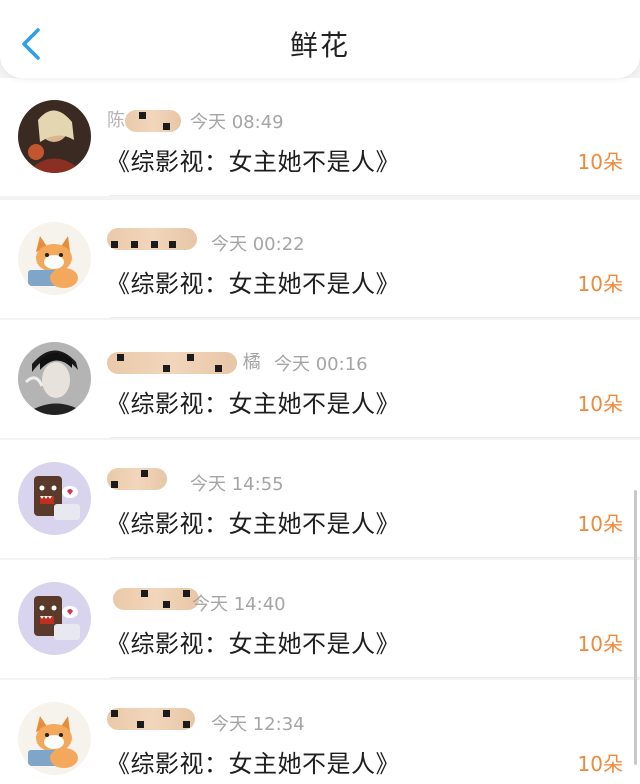 The image size is (640, 784). I want to click on gift-time: 今天 14:55, so click(237, 484).